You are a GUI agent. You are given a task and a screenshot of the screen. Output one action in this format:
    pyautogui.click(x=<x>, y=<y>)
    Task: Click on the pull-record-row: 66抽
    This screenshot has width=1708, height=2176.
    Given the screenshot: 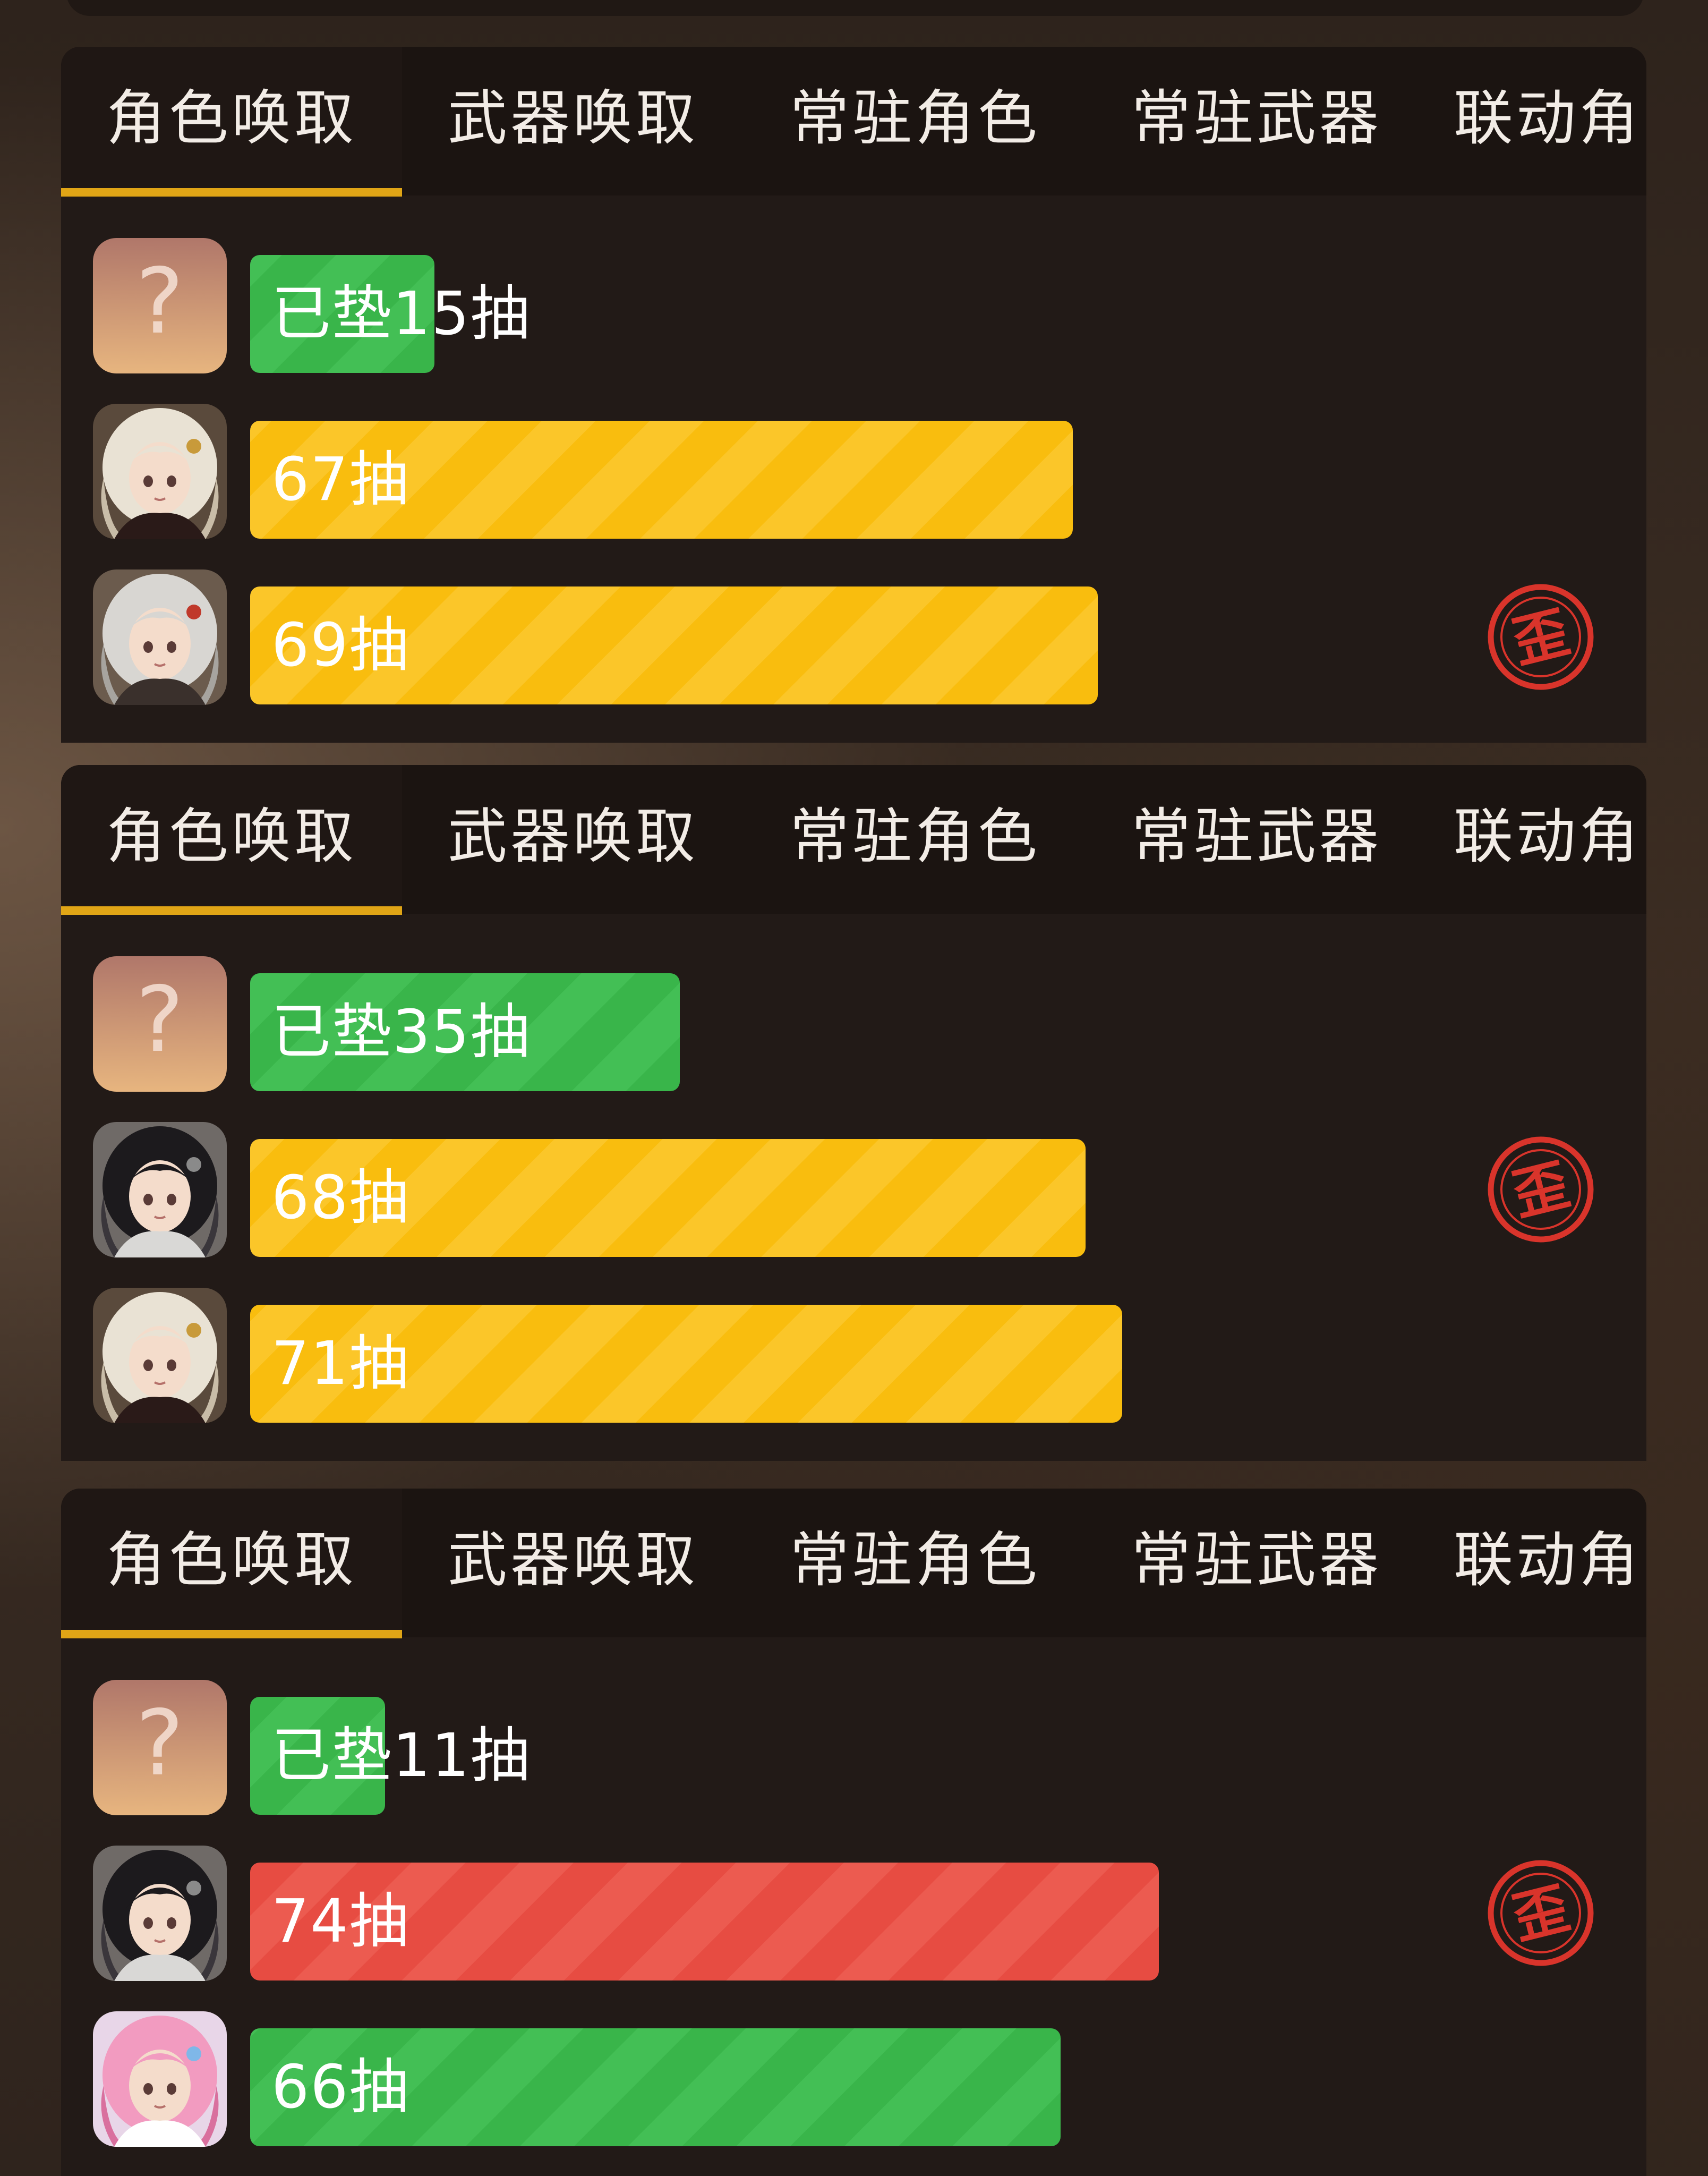 What is the action you would take?
    pyautogui.click(x=863, y=2079)
    